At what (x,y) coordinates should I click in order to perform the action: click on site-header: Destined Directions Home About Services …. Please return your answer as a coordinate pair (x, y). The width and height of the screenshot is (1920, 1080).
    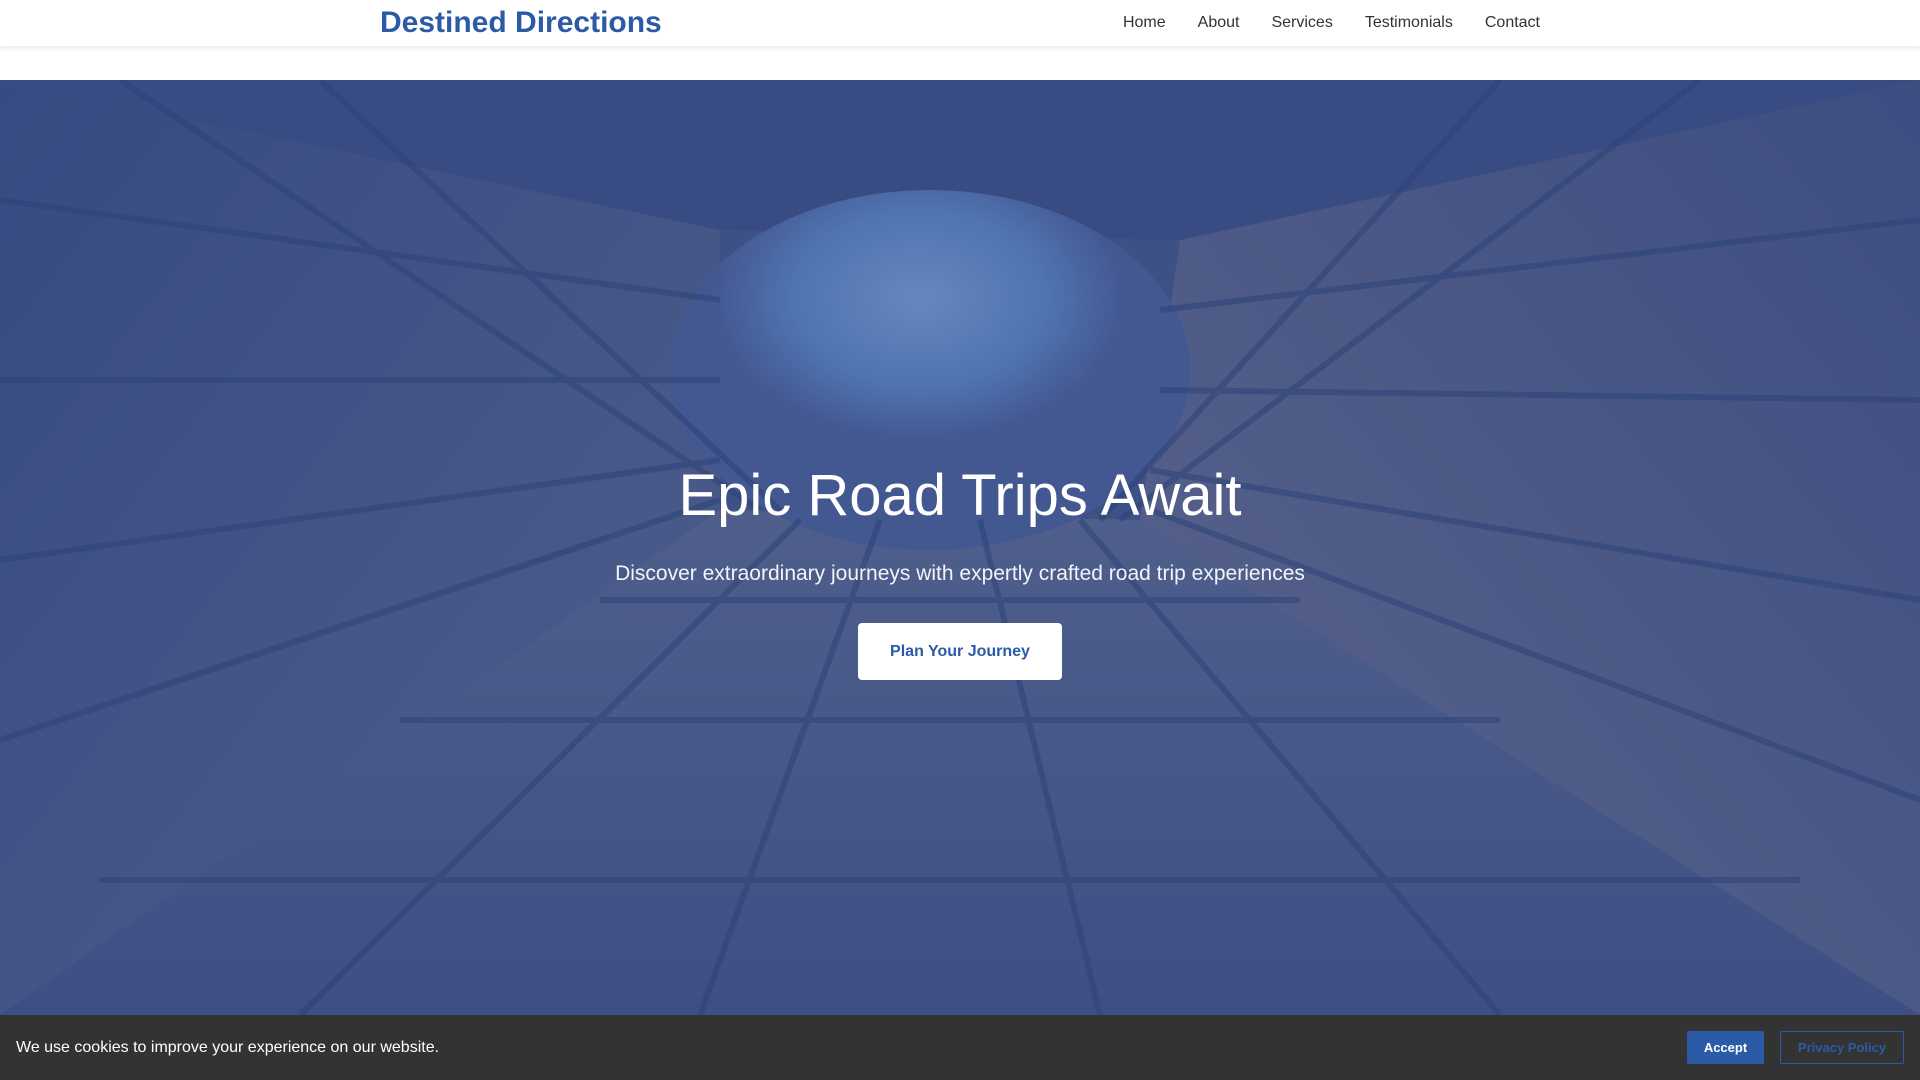
    Looking at the image, I should click on (960, 23).